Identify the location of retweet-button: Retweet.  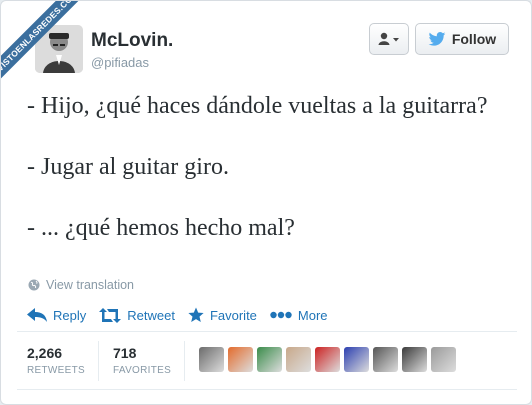
(137, 315).